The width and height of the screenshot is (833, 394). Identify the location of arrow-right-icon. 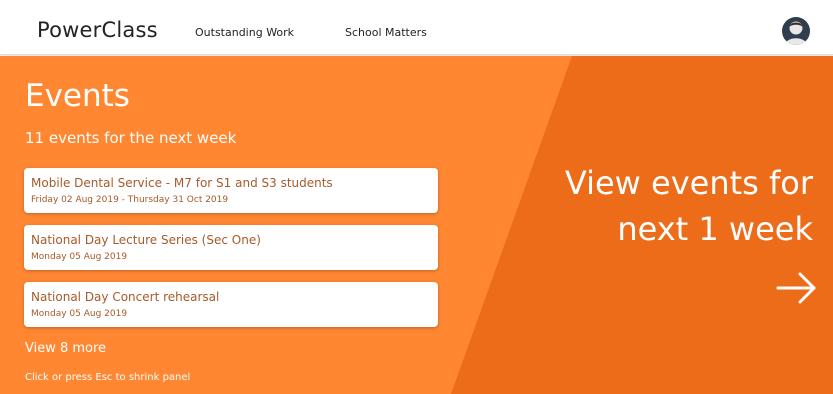
(797, 288).